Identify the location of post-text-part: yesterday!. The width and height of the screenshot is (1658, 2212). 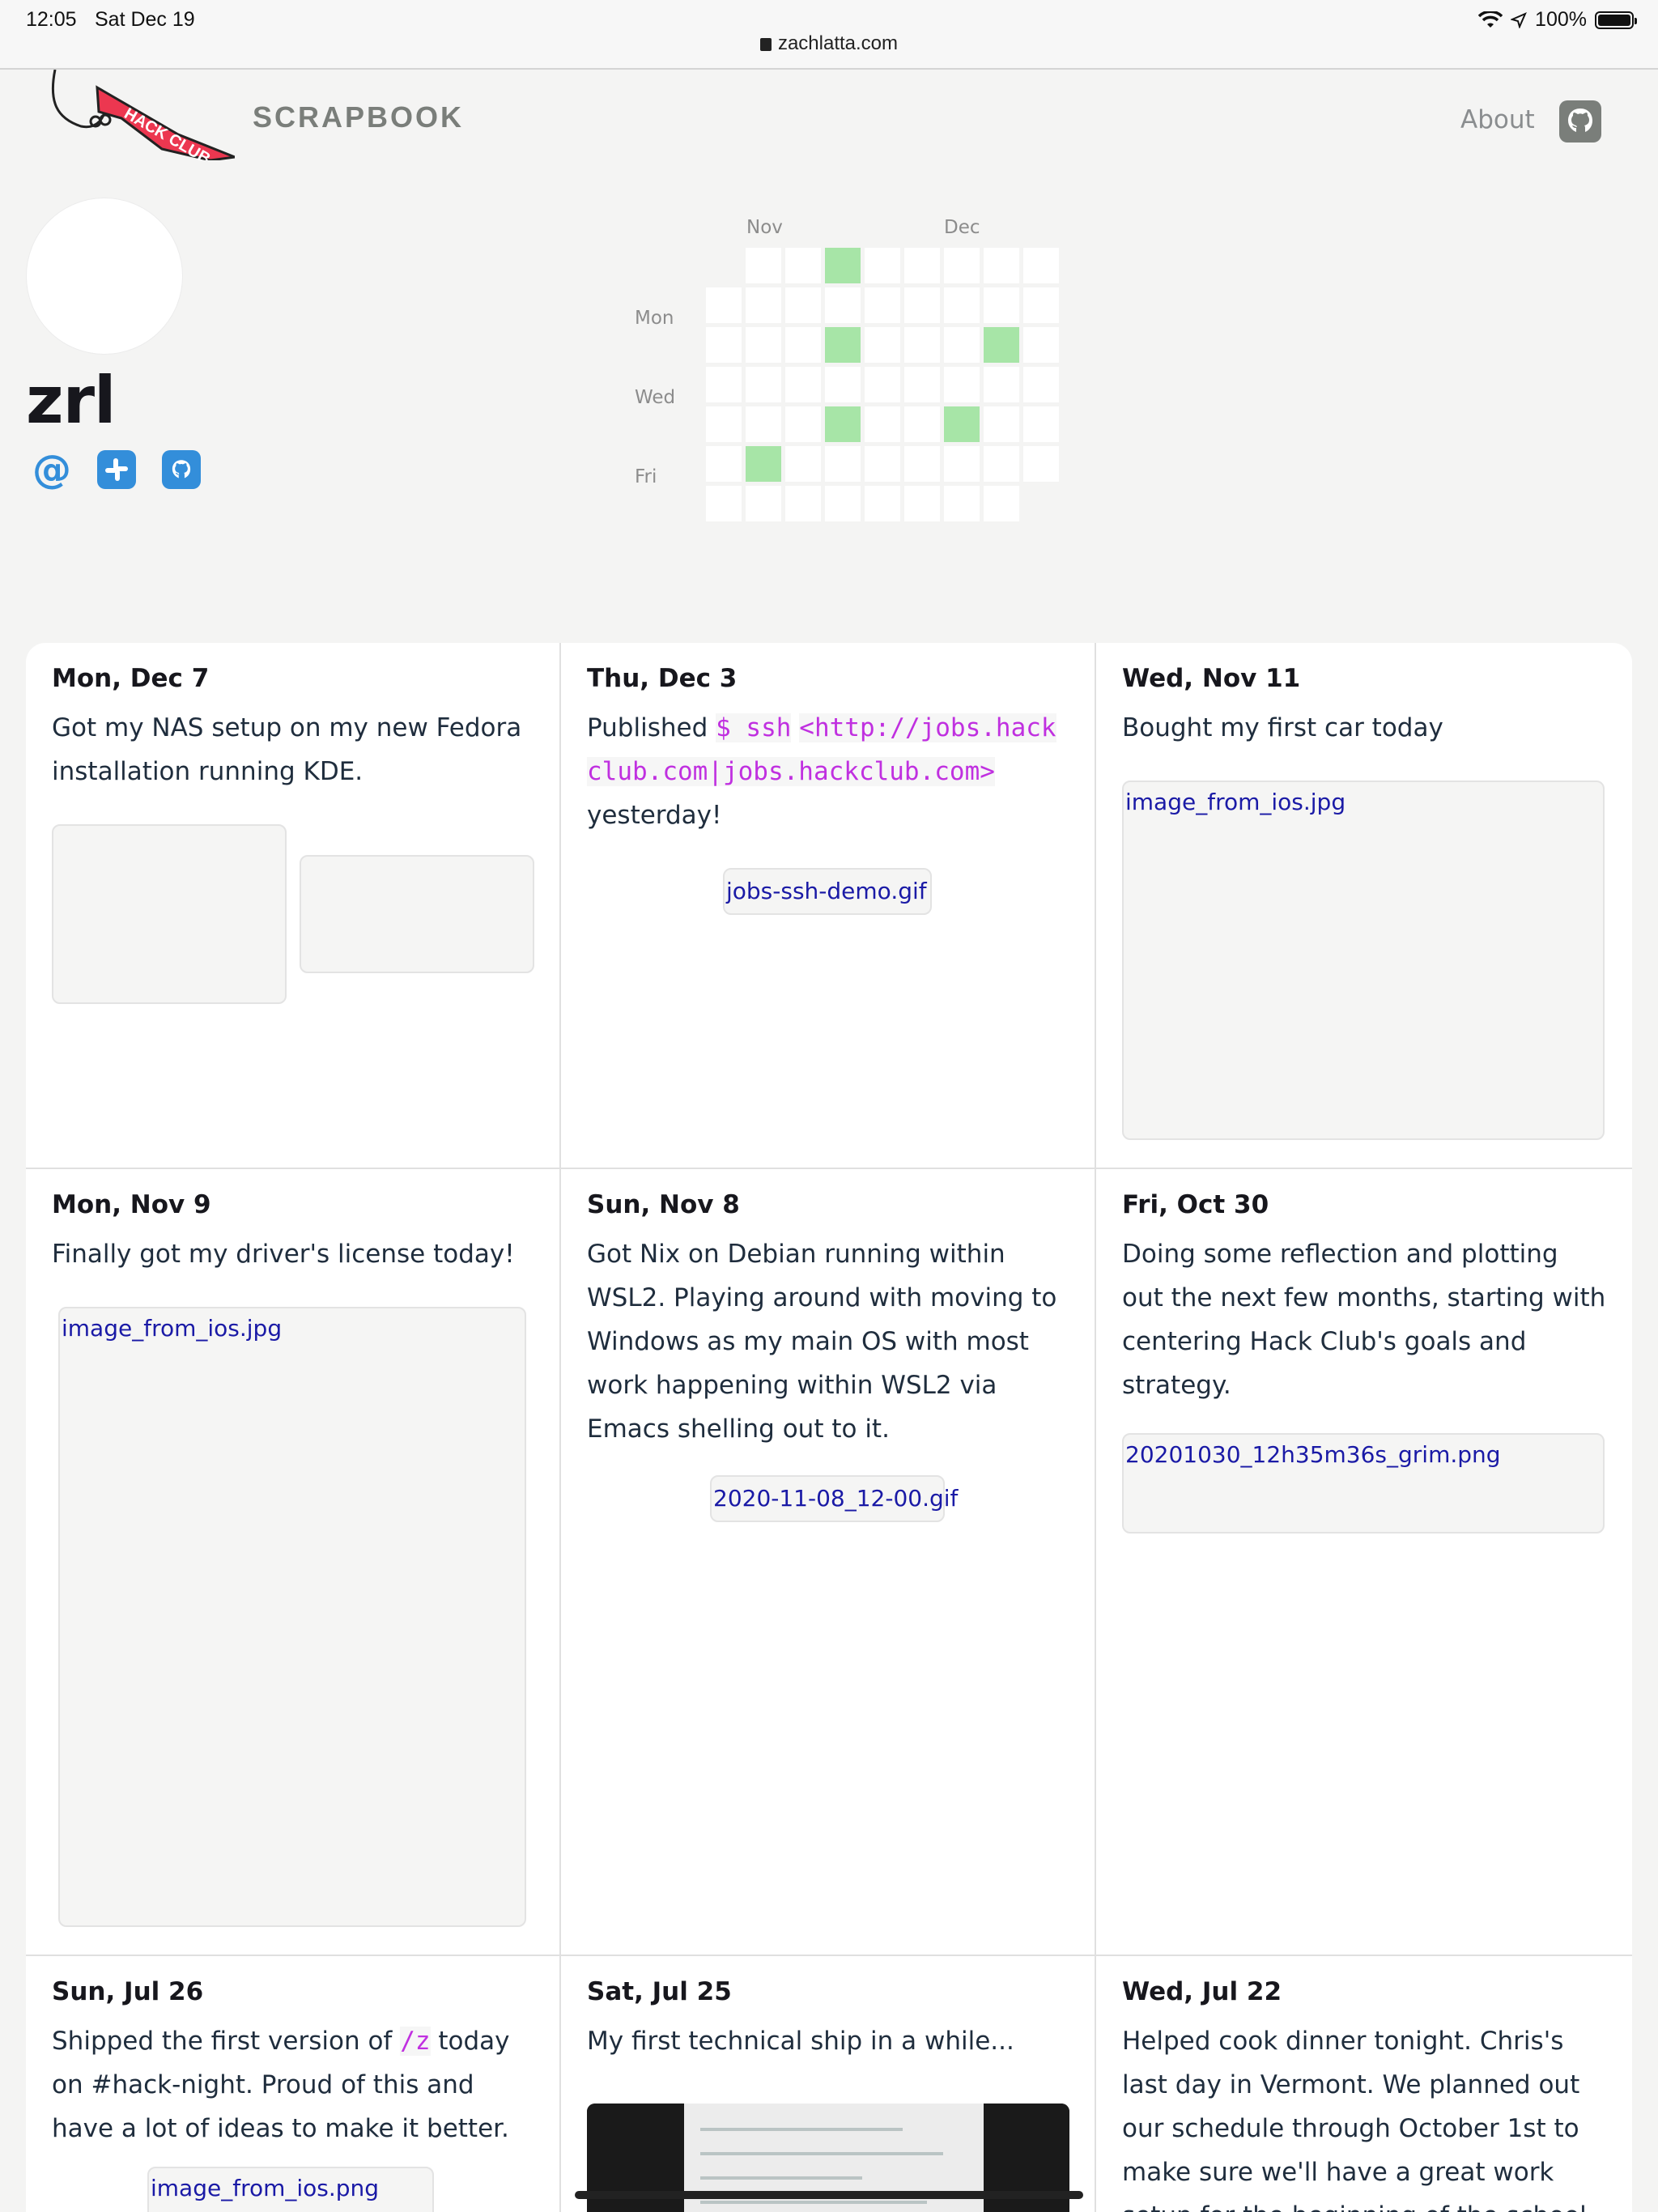
(654, 816).